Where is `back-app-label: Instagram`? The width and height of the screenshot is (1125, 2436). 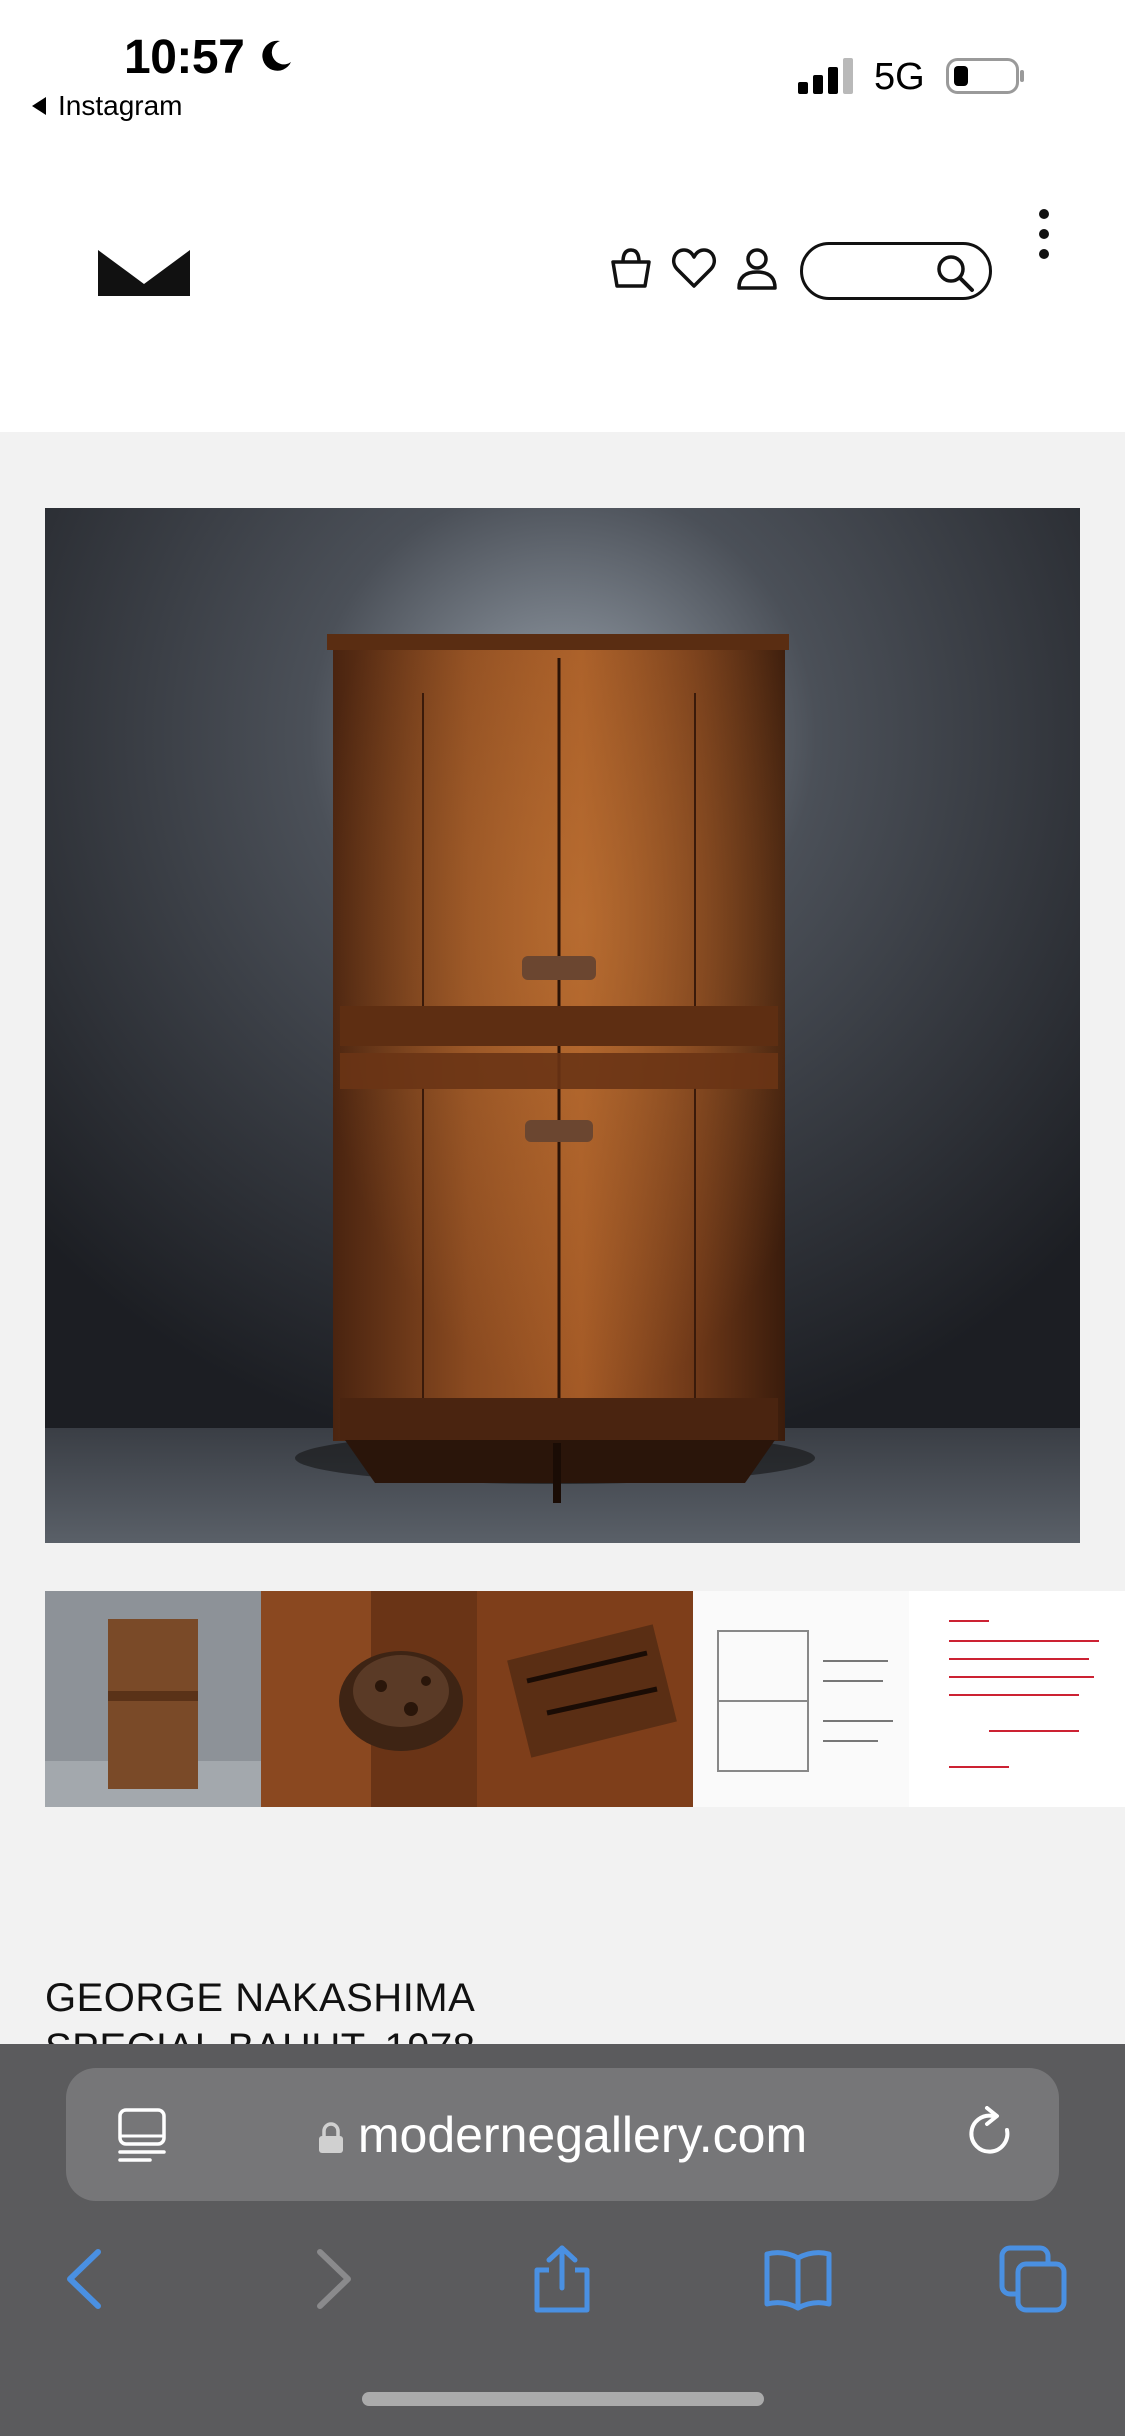 back-app-label: Instagram is located at coordinates (120, 105).